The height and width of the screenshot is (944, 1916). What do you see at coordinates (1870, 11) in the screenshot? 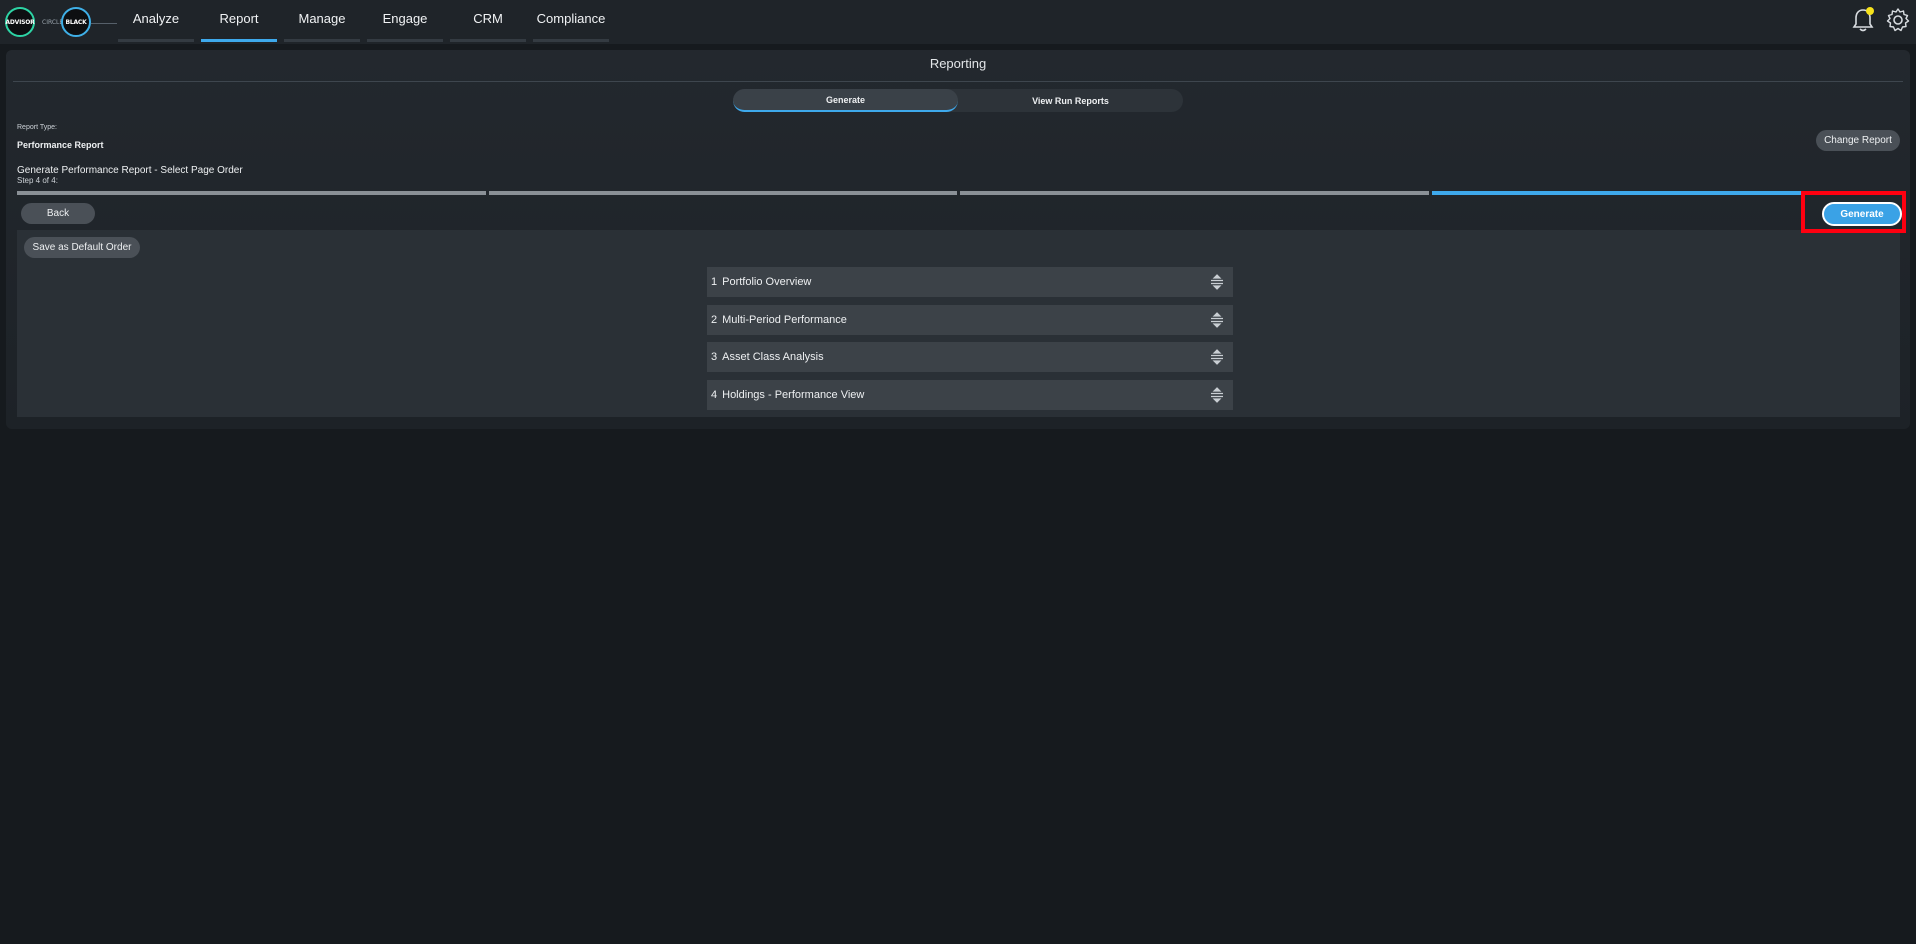
I see `notification-dot` at bounding box center [1870, 11].